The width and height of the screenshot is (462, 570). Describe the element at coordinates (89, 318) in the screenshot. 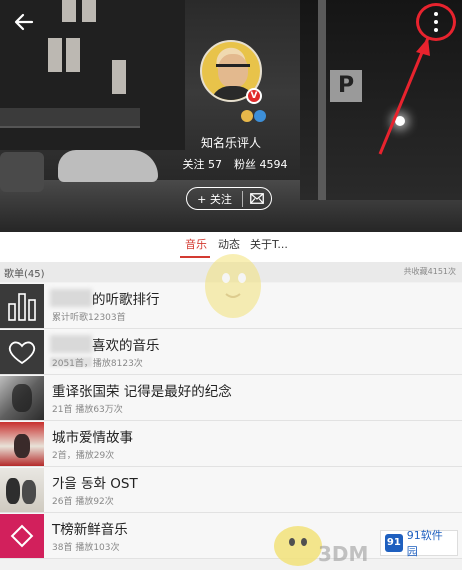

I see `playlist-subtitle: 累计听歌12303首` at that location.